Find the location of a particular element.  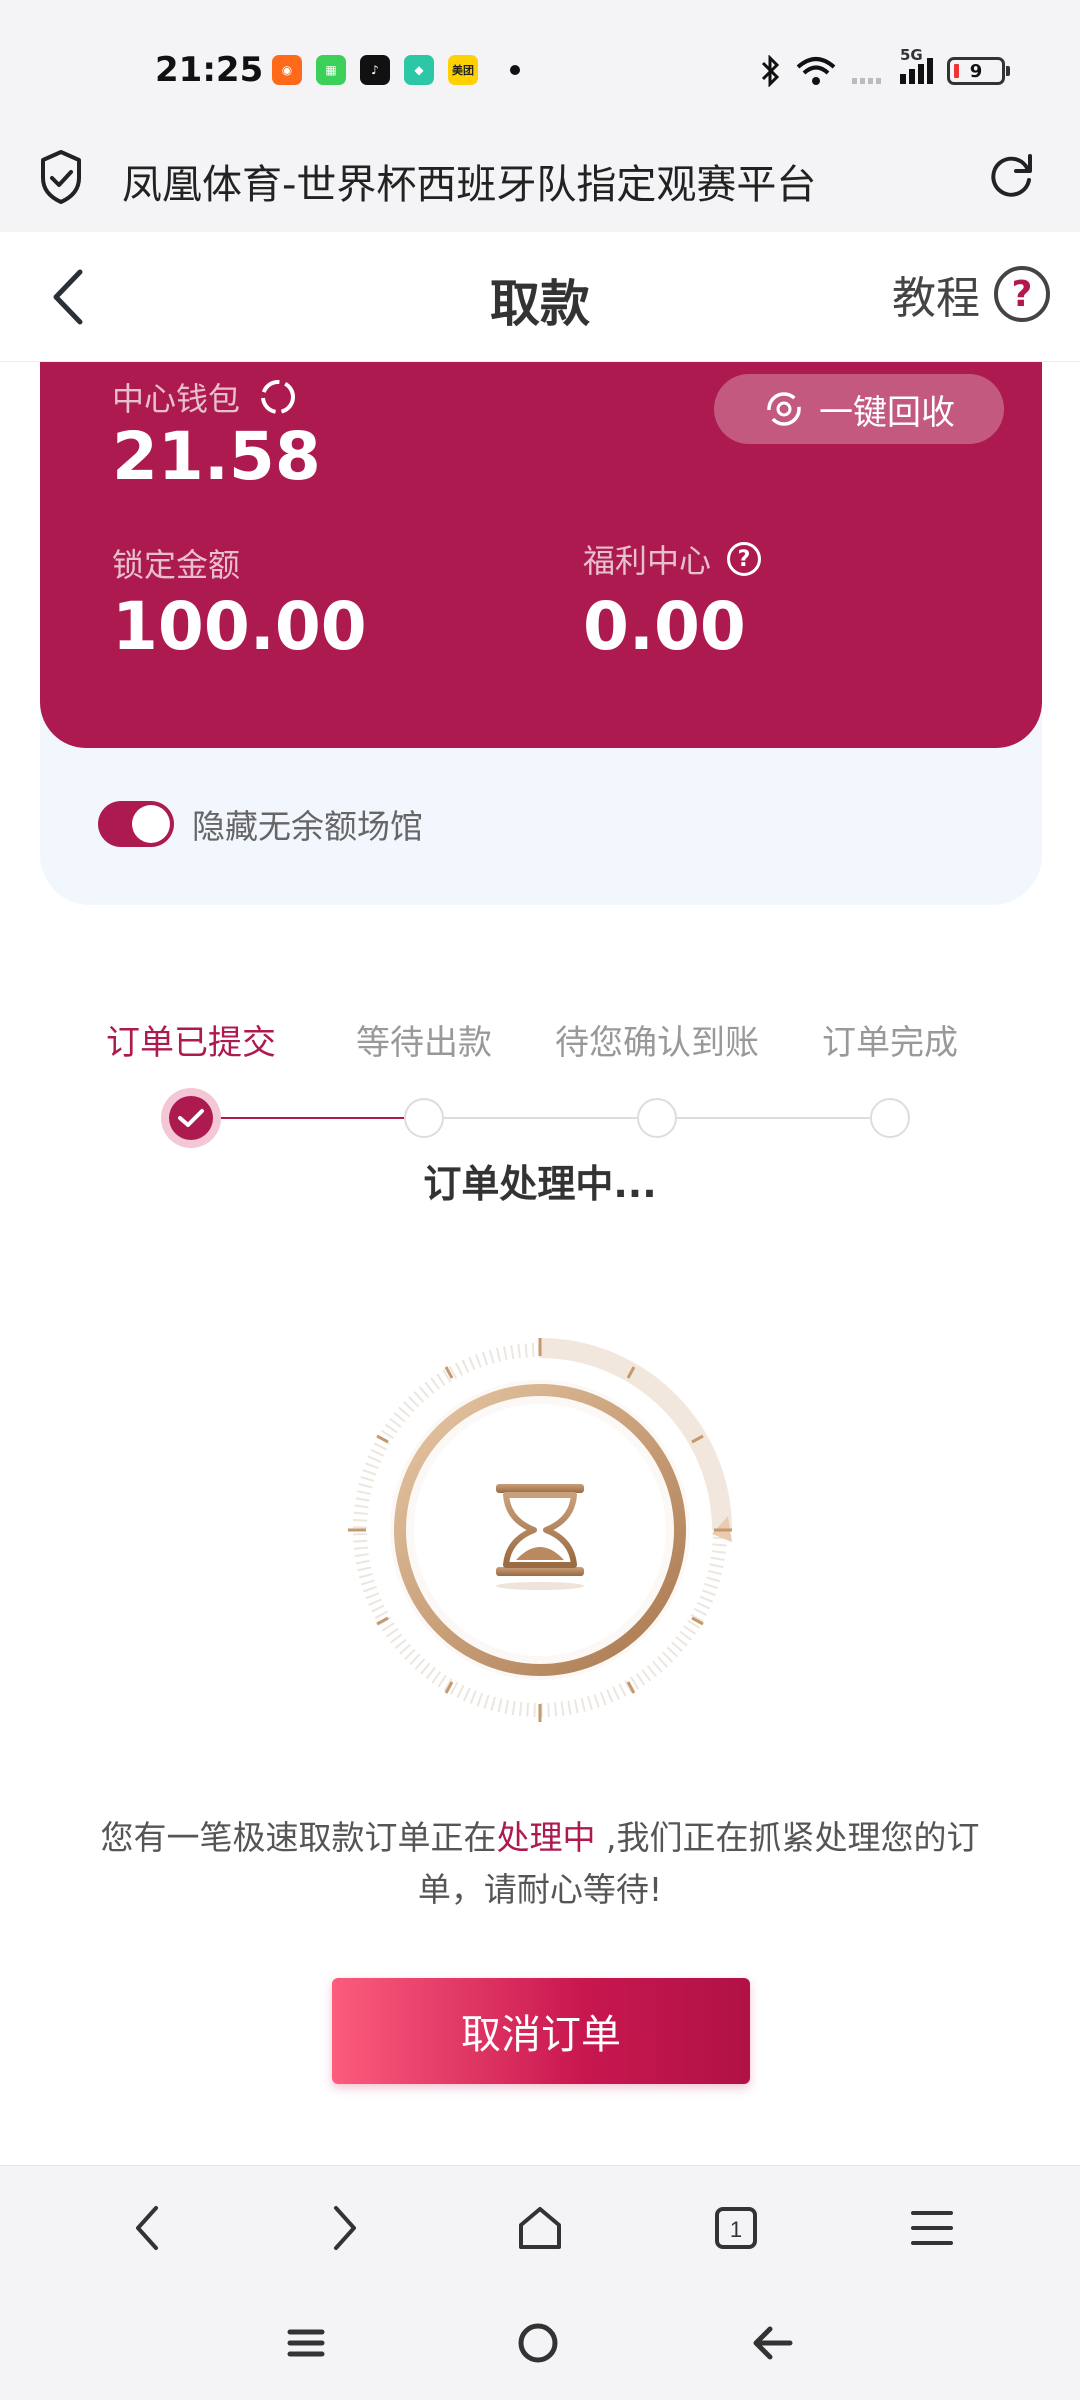

browser-back-icon is located at coordinates (148, 2228).